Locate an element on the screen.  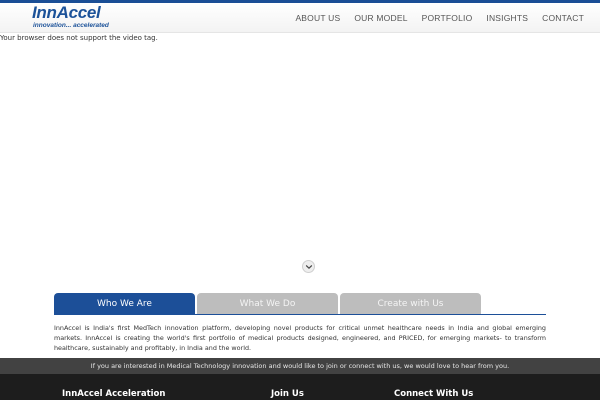
info-tabs: Who We Are What We Do Create with Us is located at coordinates (267, 303).